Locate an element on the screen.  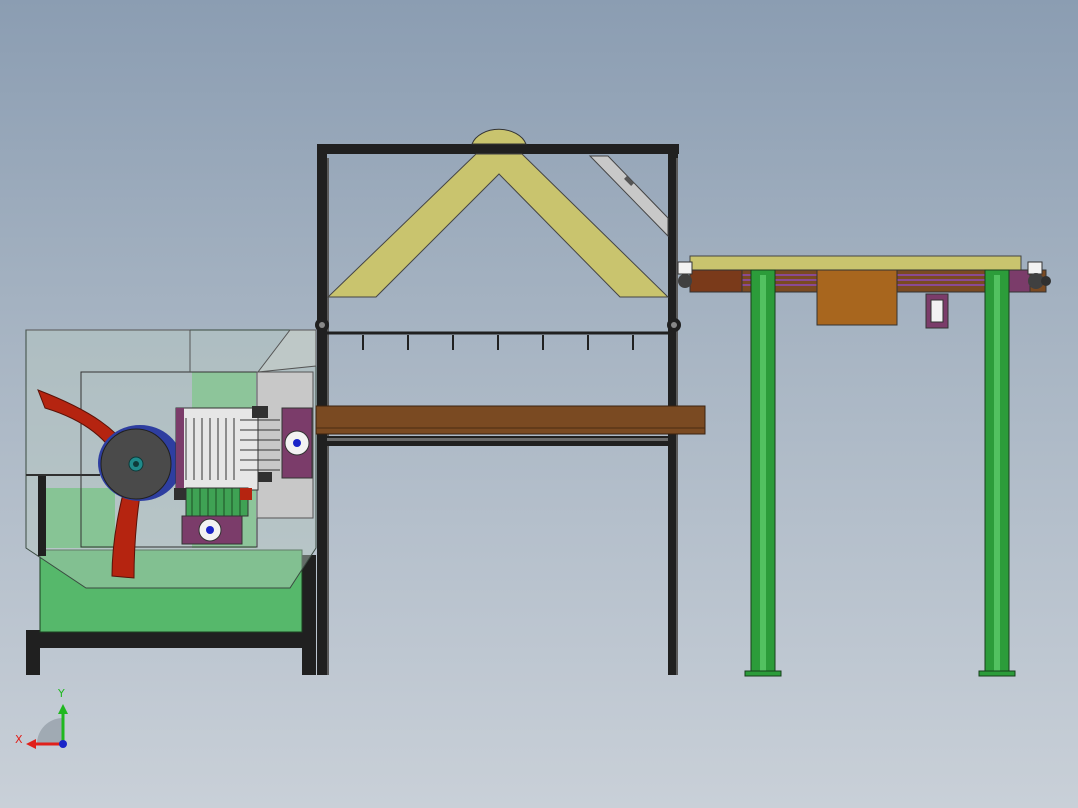
diagonal-strut is located at coordinates (628, 196).